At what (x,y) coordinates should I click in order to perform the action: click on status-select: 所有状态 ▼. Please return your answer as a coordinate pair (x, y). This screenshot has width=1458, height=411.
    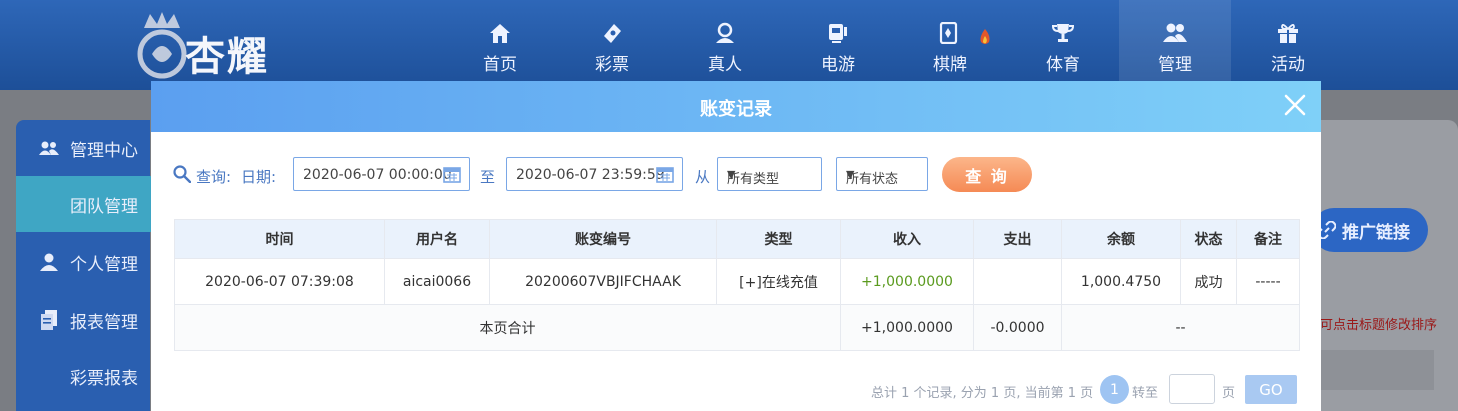
    Looking at the image, I should click on (882, 174).